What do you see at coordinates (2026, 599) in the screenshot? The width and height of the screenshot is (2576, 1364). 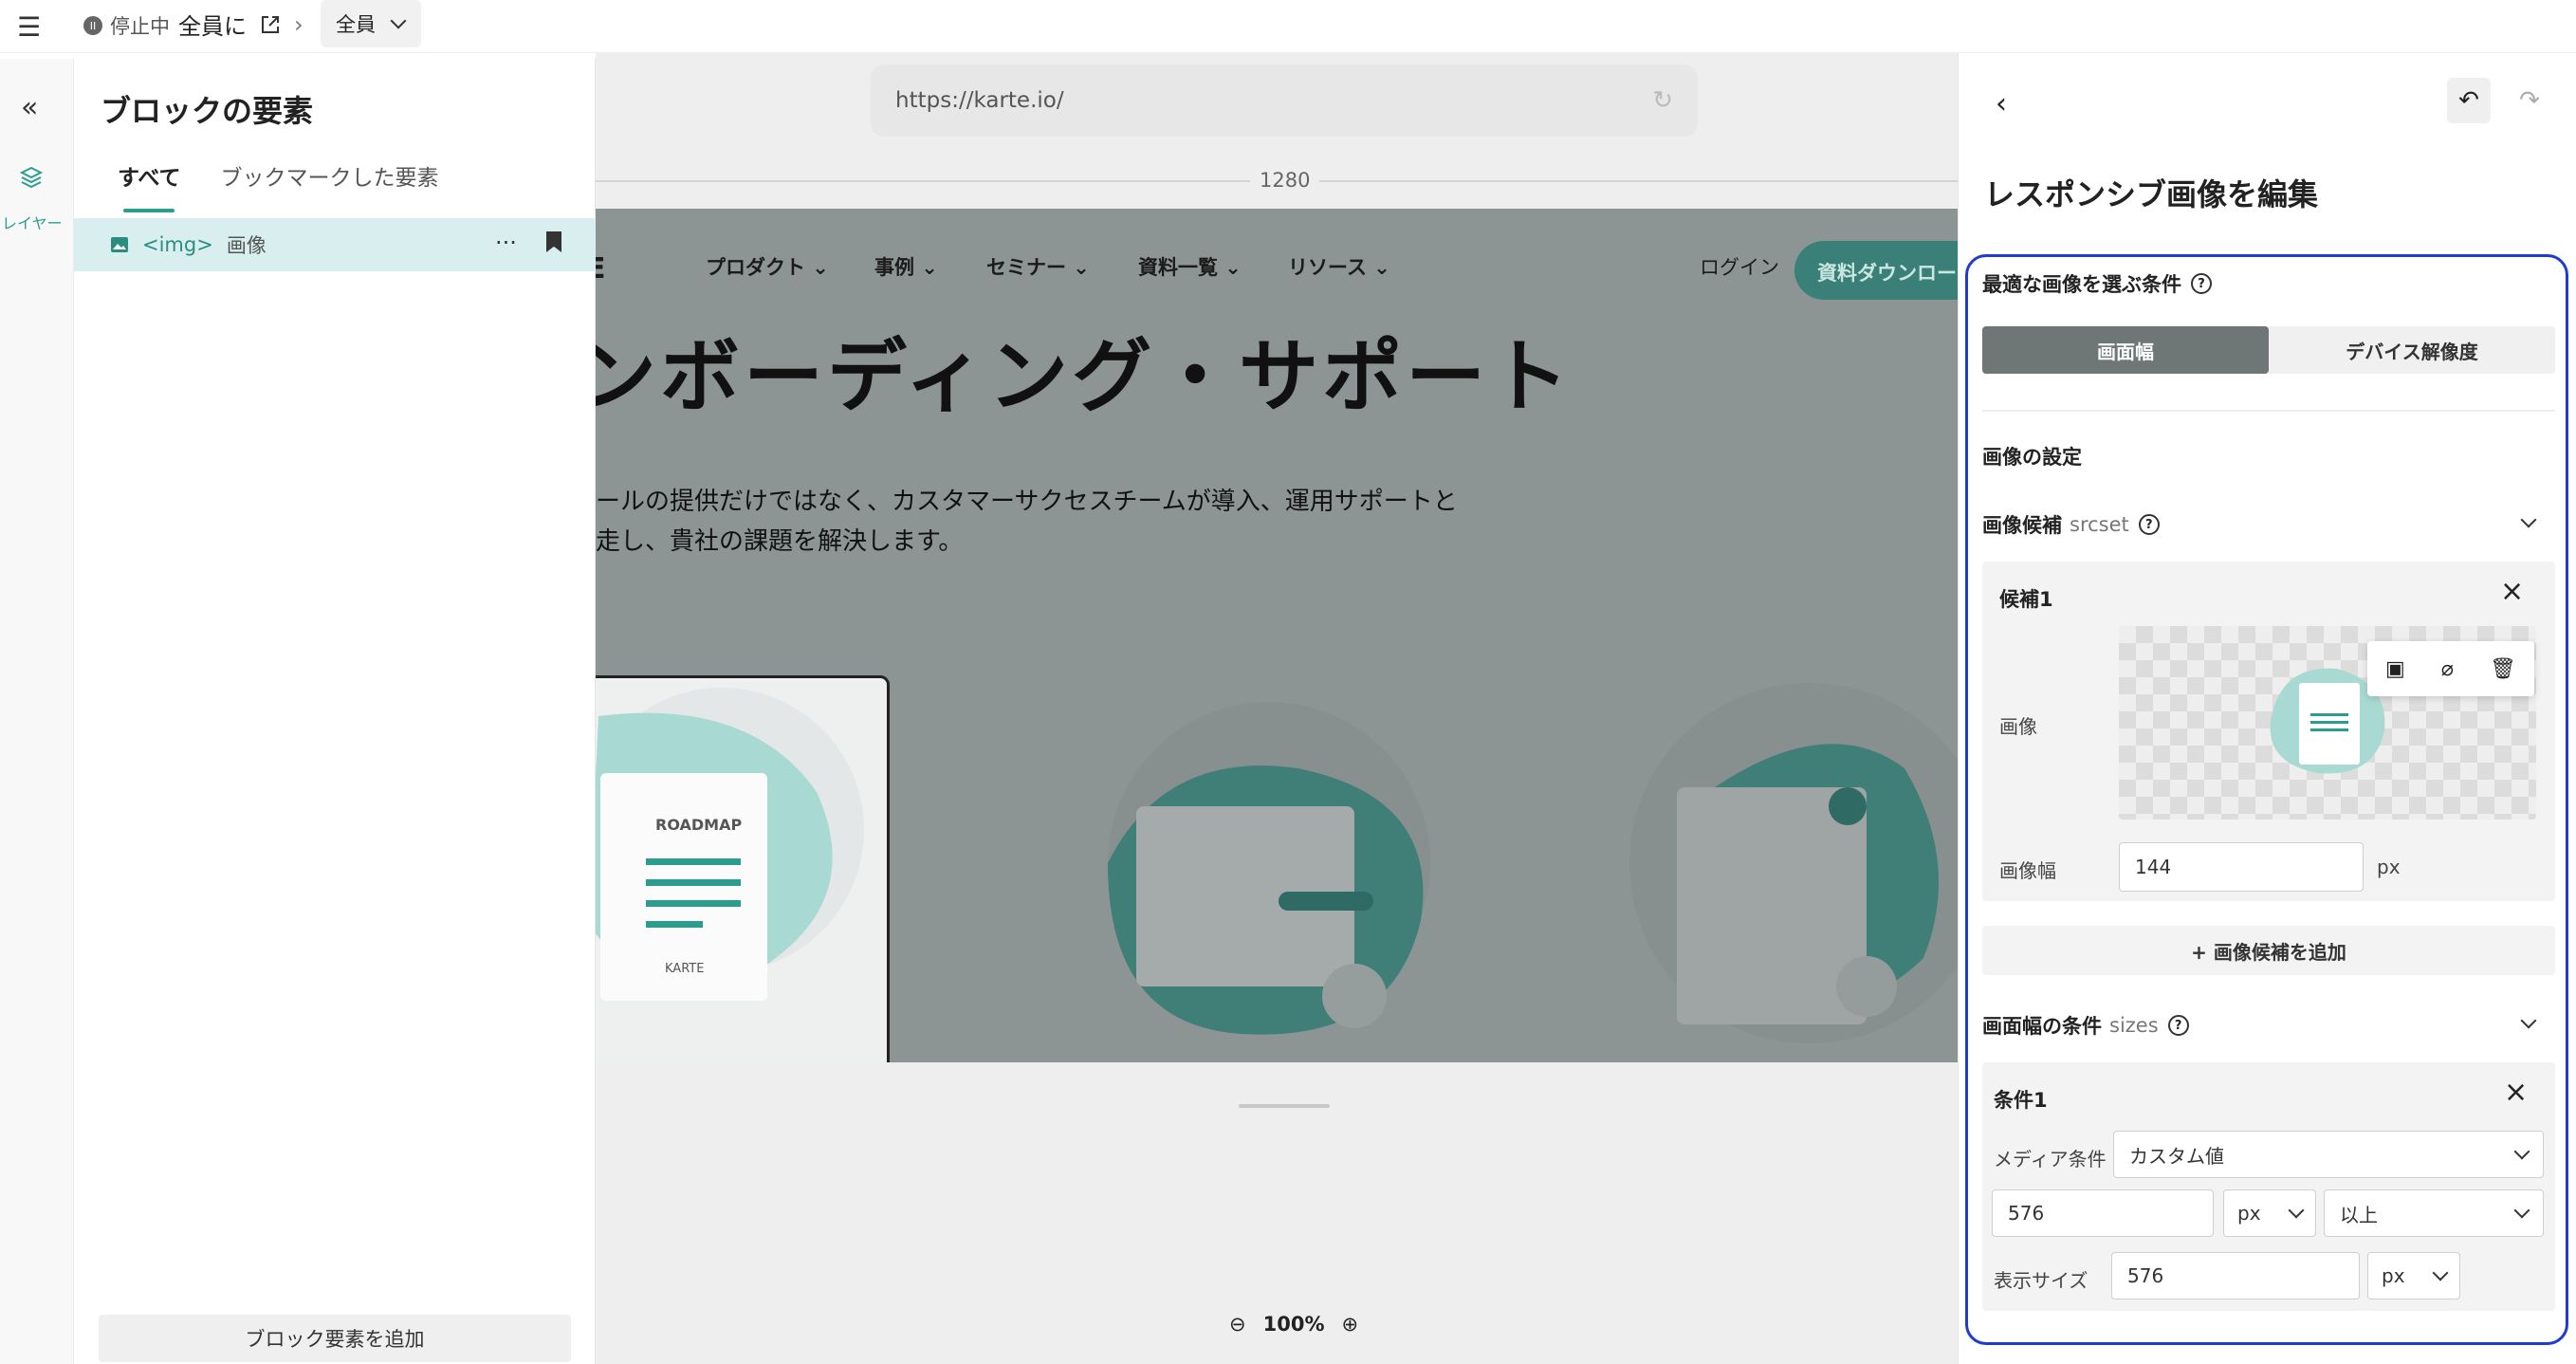 I see `candidate-title: 候補1` at bounding box center [2026, 599].